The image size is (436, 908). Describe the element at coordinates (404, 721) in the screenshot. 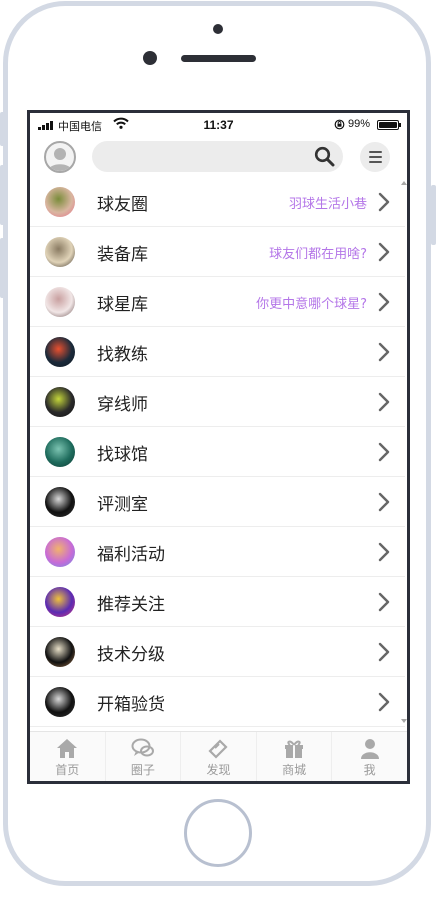

I see `scroll-down-arrow-icon` at that location.